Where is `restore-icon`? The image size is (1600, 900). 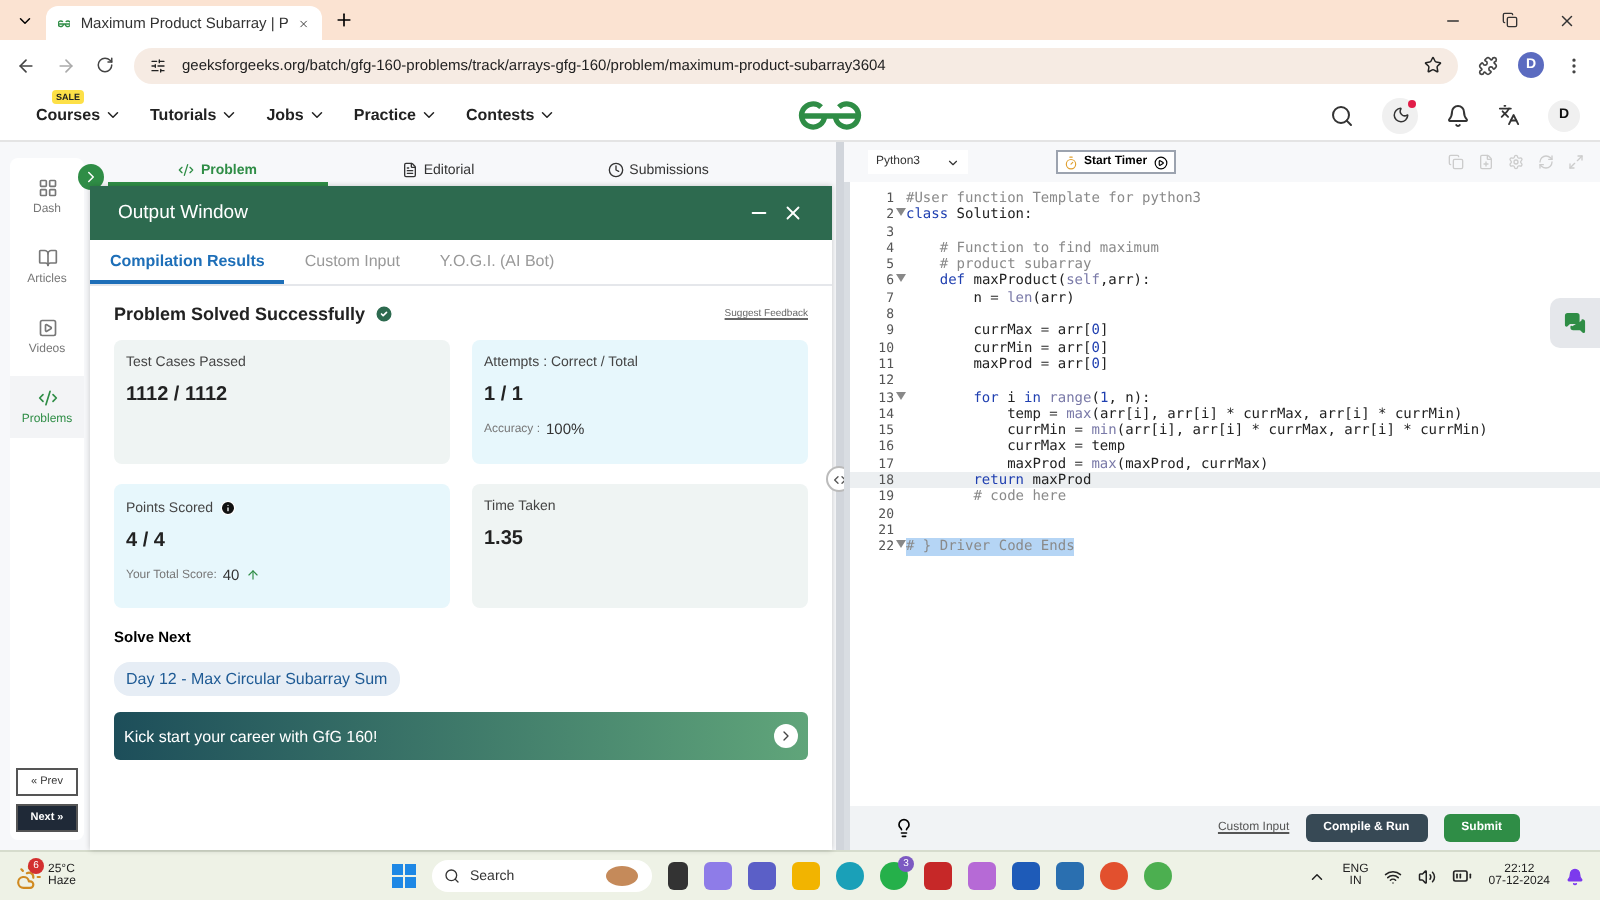 restore-icon is located at coordinates (1510, 20).